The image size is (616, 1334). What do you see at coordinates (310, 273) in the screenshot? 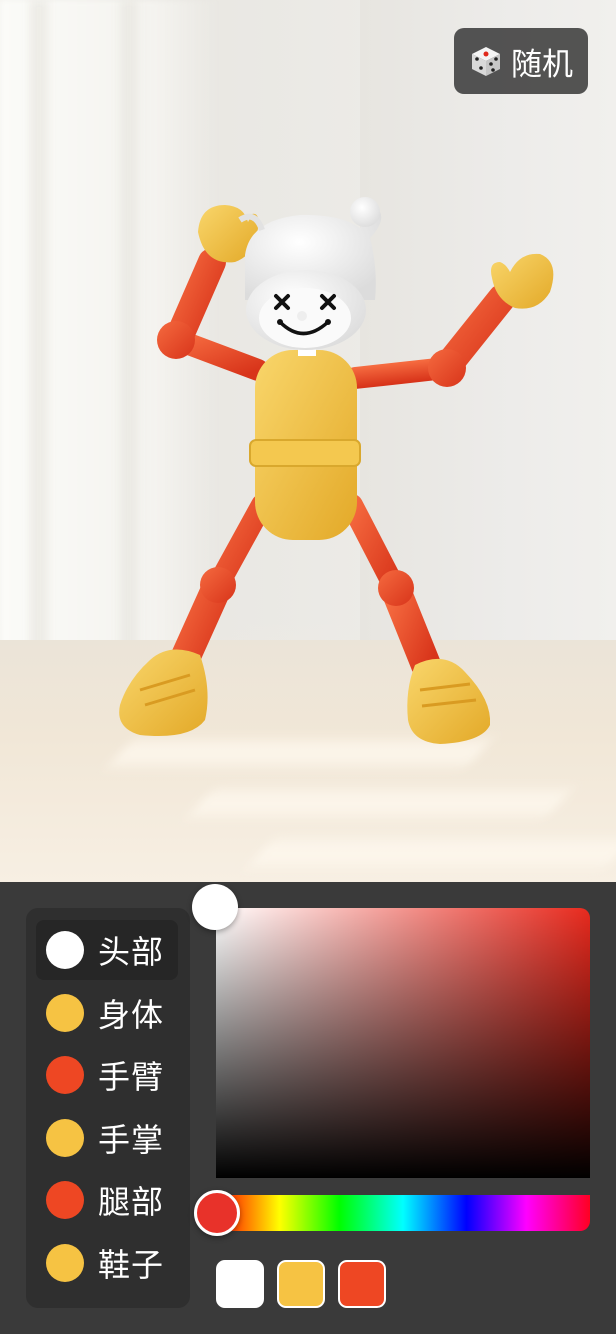
I see `head` at bounding box center [310, 273].